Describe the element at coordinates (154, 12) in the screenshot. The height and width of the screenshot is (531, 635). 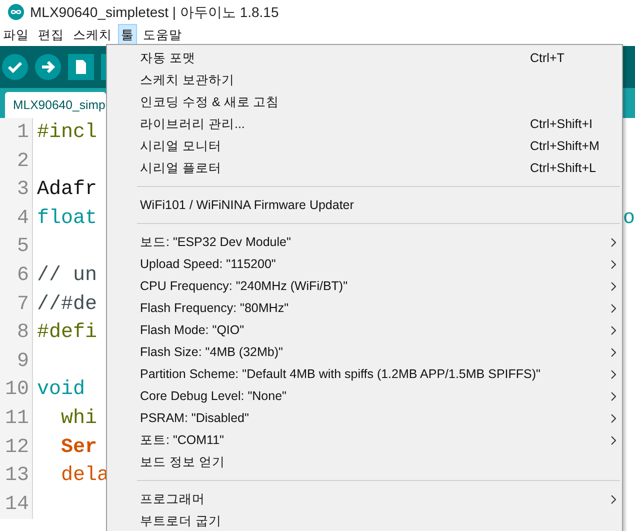
I see `window-title: MLX90640_simpletest | 아두이노 1.8.15` at that location.